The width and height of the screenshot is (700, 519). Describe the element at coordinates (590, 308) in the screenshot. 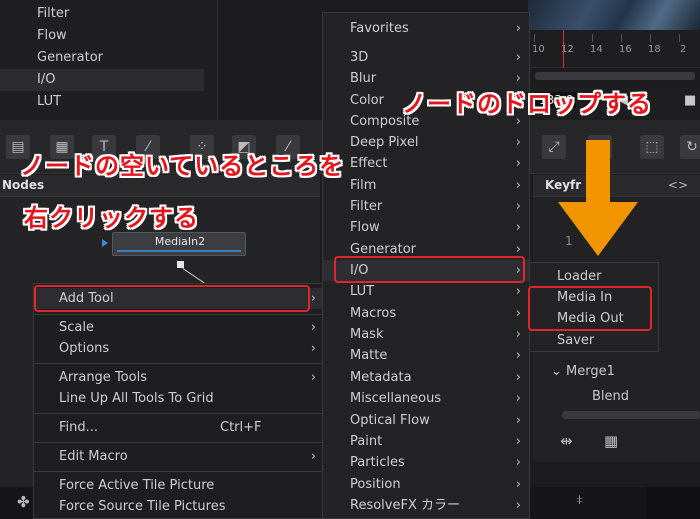

I see `highlight-media-in-out` at that location.